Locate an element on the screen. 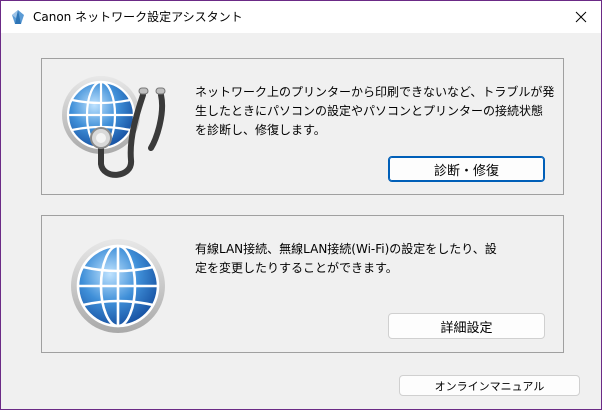  online-manual-button: オンラインマニュアル is located at coordinates (489, 385).